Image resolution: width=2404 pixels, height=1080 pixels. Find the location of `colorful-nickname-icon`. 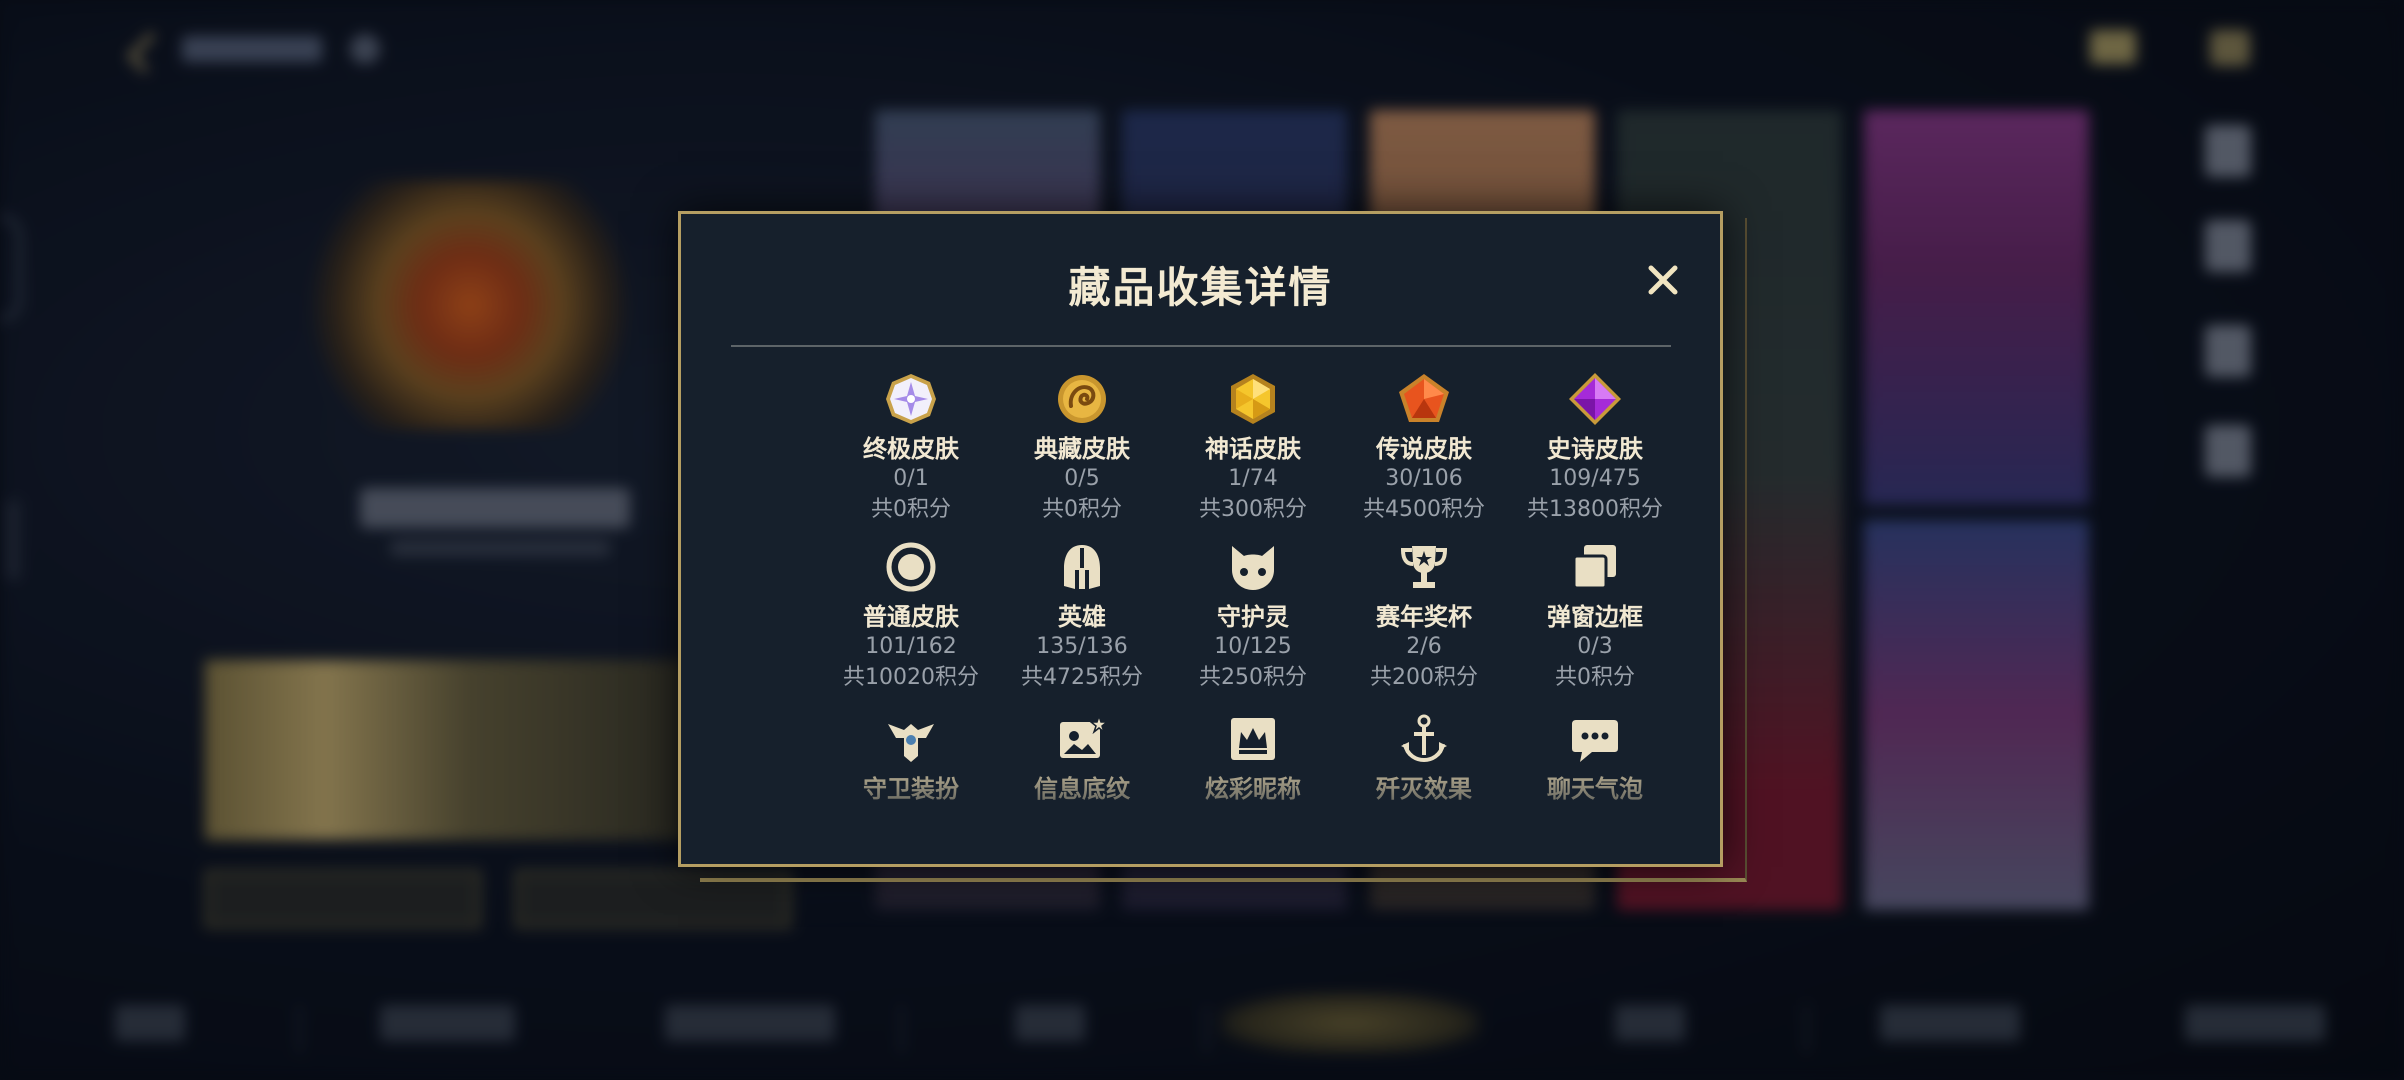

colorful-nickname-icon is located at coordinates (1253, 739).